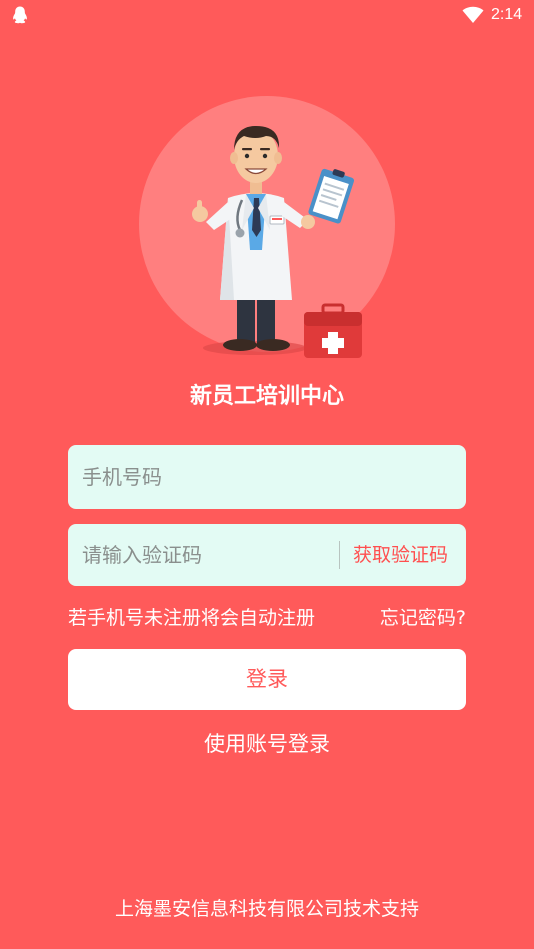 The height and width of the screenshot is (949, 534). Describe the element at coordinates (423, 618) in the screenshot. I see `forgot-password-link: 忘记密码?` at that location.